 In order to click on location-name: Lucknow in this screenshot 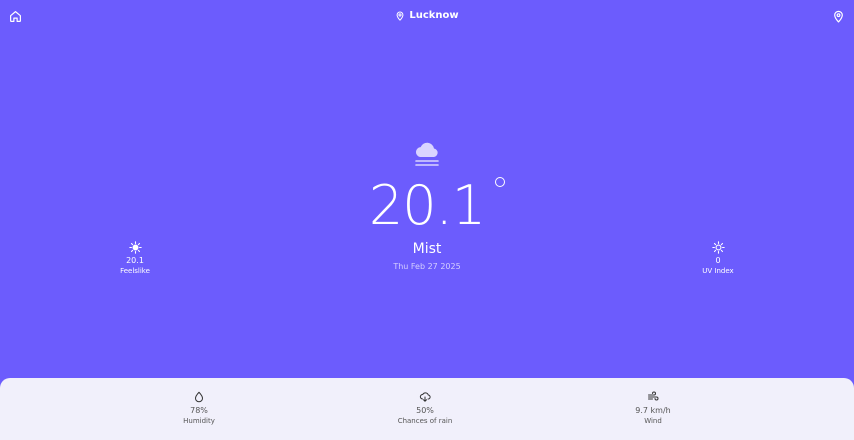, I will do `click(434, 15)`.